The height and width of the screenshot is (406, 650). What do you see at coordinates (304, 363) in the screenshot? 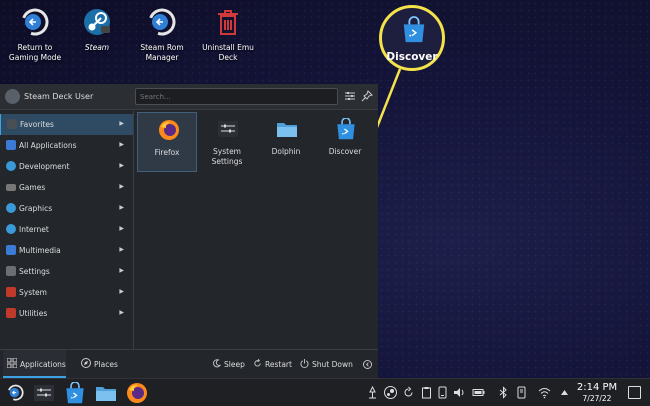
I see `power-icon` at bounding box center [304, 363].